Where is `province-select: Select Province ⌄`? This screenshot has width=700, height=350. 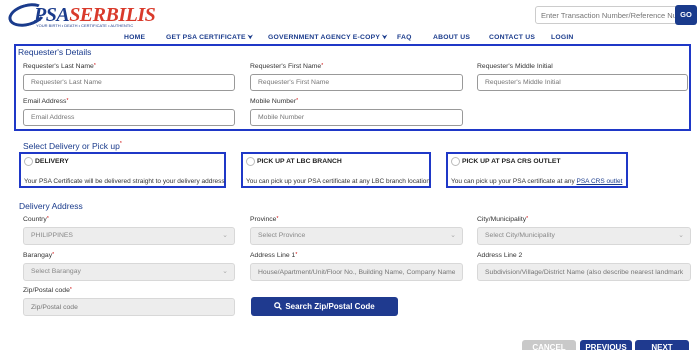
province-select: Select Province ⌄ is located at coordinates (356, 236).